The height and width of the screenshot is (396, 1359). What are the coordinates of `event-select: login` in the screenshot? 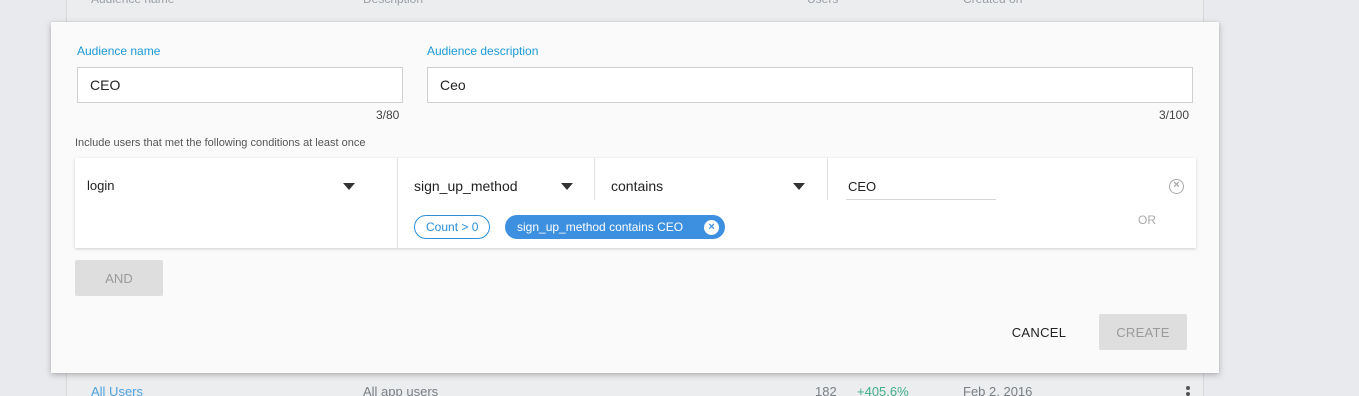 It's located at (236, 186).